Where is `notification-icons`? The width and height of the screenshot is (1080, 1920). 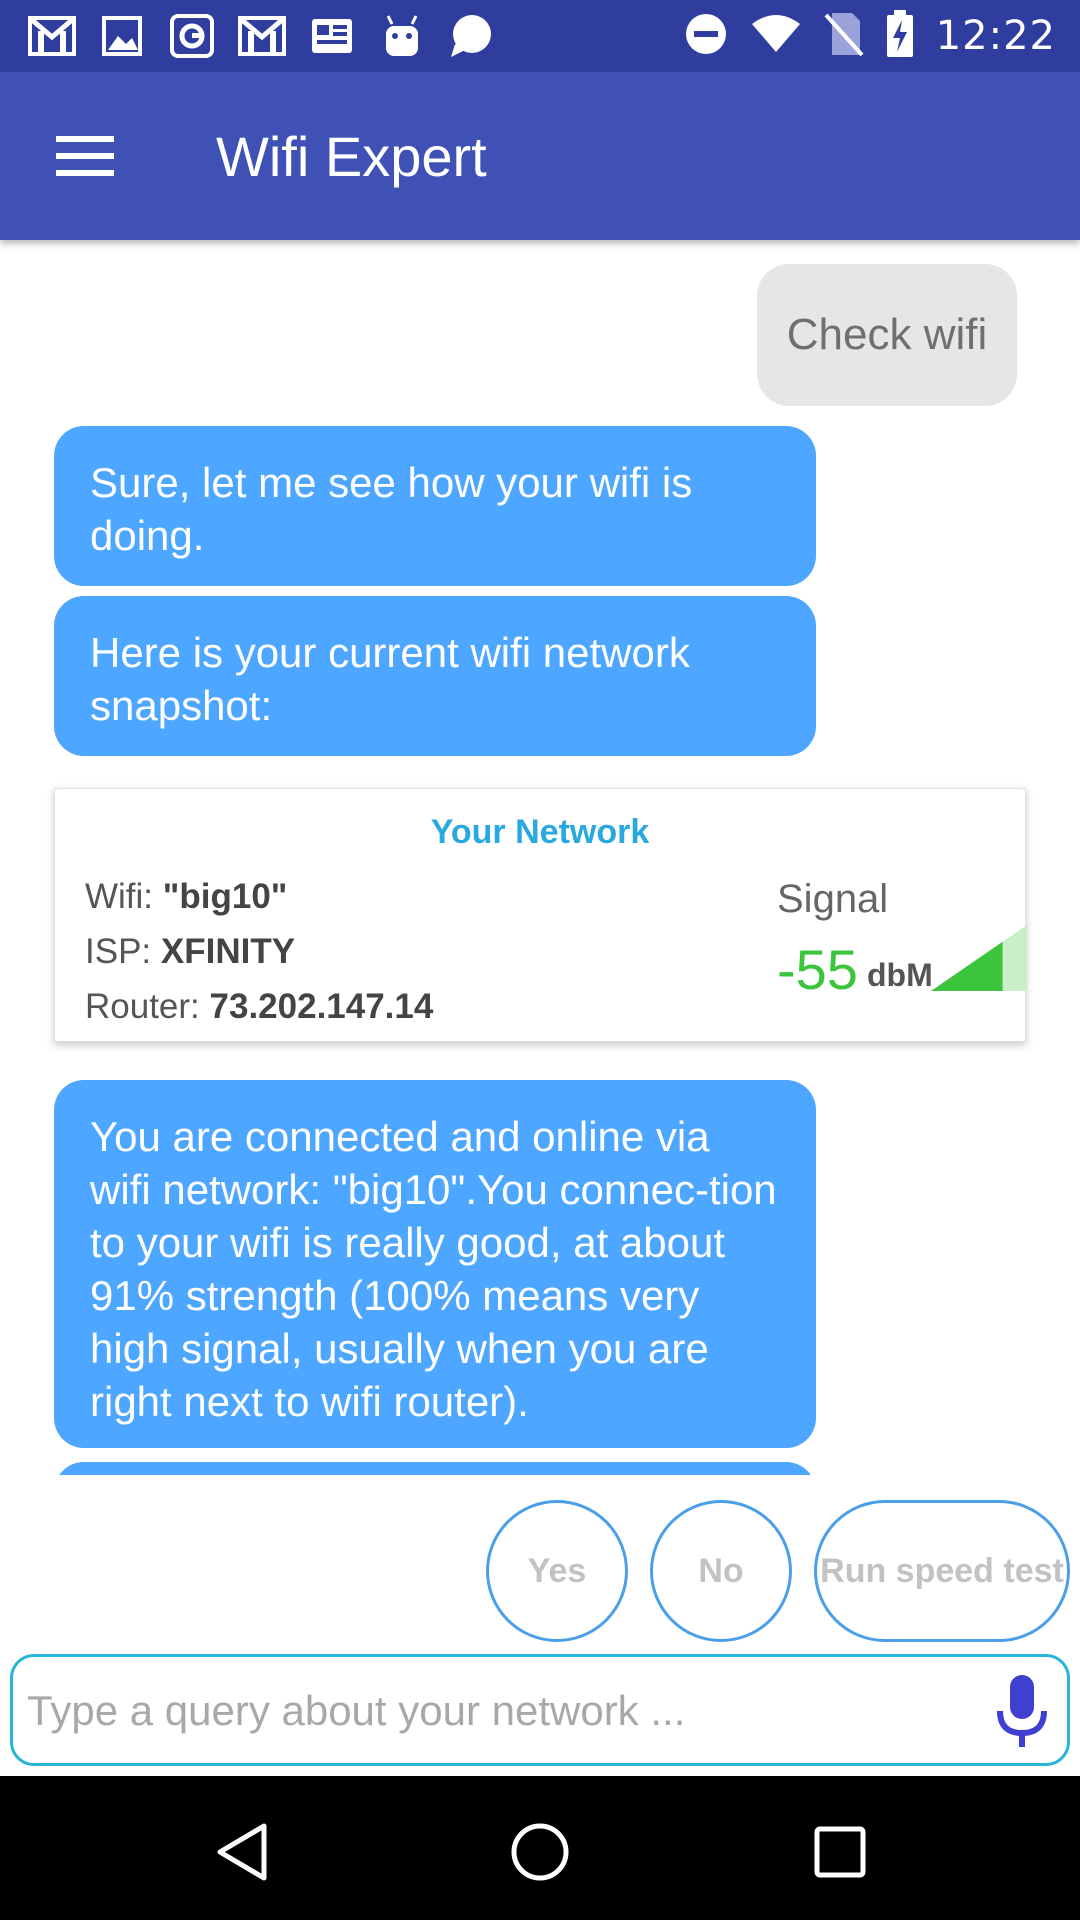 notification-icons is located at coordinates (262, 36).